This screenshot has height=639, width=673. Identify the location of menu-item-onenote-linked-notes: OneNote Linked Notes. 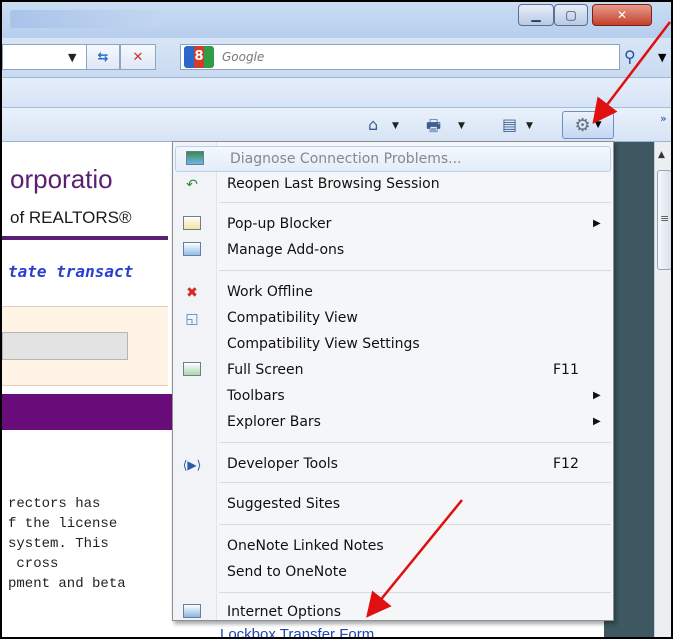
(393, 547).